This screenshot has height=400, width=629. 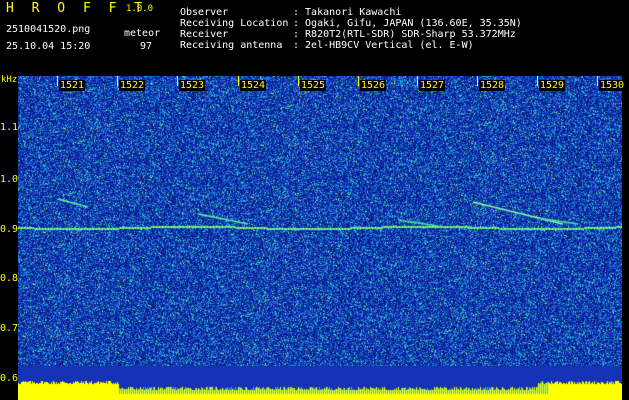 I want to click on info-value-antenna: : 2el-HB9CV Vertical (el. E-W), so click(x=383, y=45).